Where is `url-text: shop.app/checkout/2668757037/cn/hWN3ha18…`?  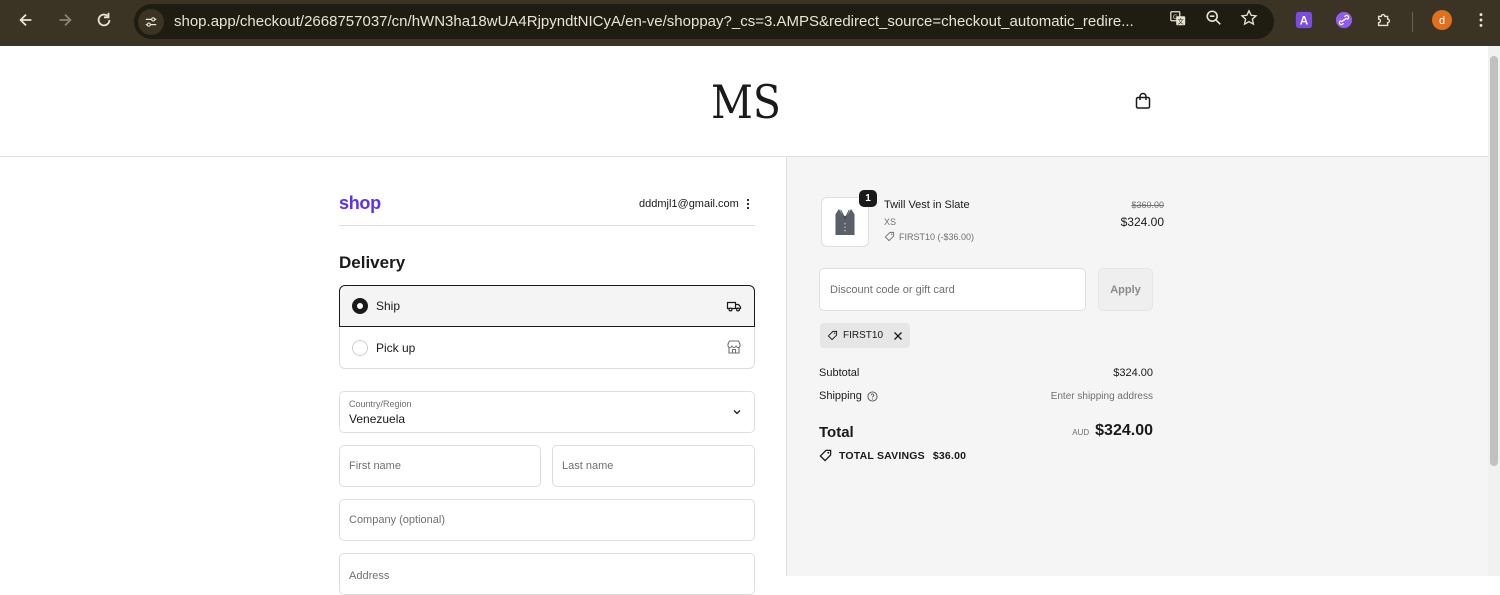 url-text: shop.app/checkout/2668757037/cn/hWN3ha18… is located at coordinates (666, 21).